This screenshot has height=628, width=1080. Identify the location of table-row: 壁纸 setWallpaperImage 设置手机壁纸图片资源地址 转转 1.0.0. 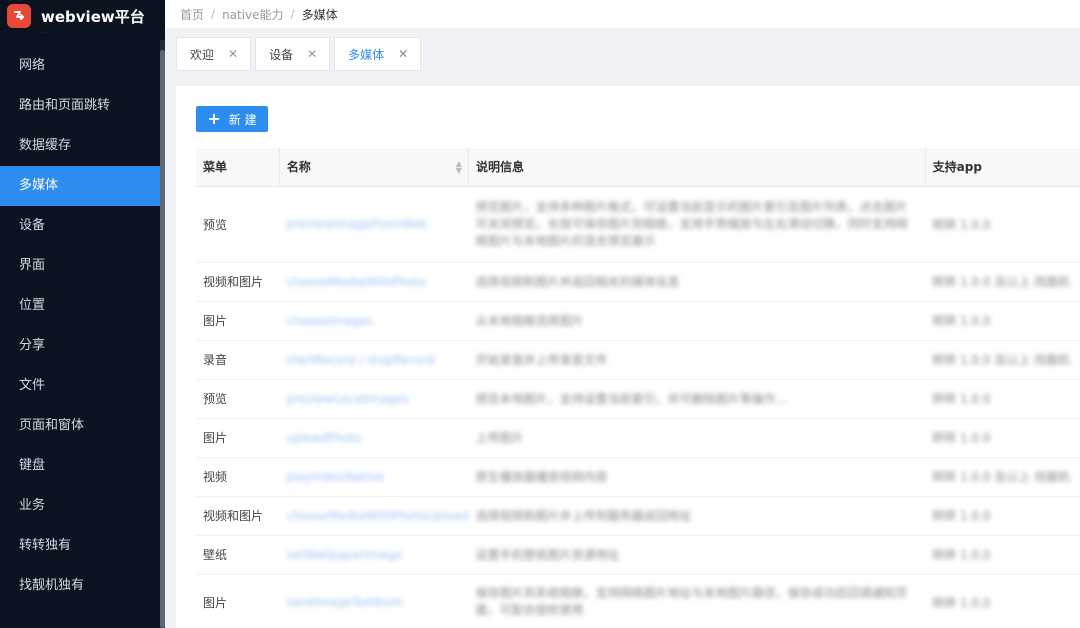
(638, 555).